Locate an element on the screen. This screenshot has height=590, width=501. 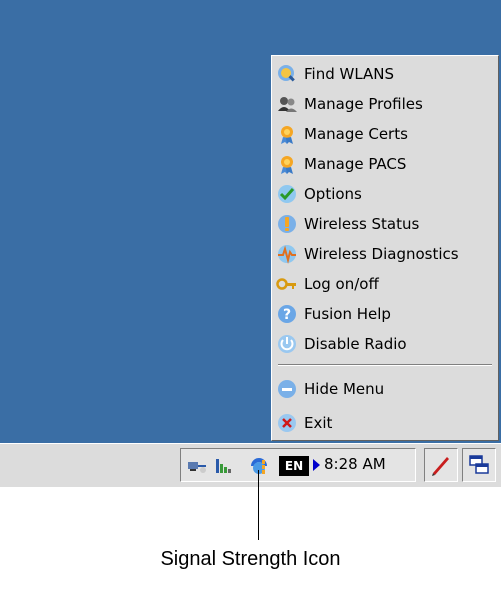
menu-item-label: Find WLANS is located at coordinates (349, 74).